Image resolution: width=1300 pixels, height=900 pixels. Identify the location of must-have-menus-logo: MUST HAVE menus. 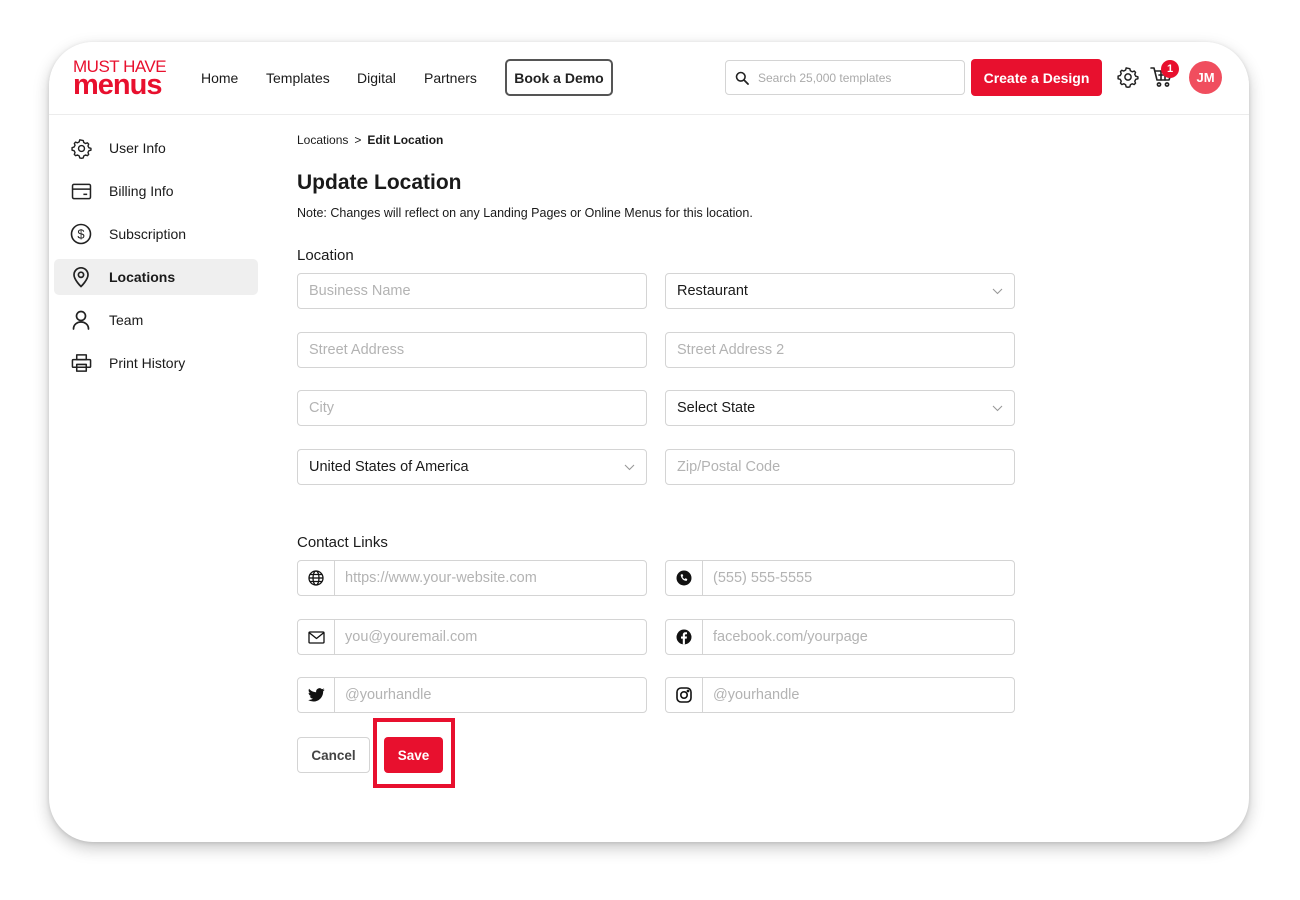
(121, 79).